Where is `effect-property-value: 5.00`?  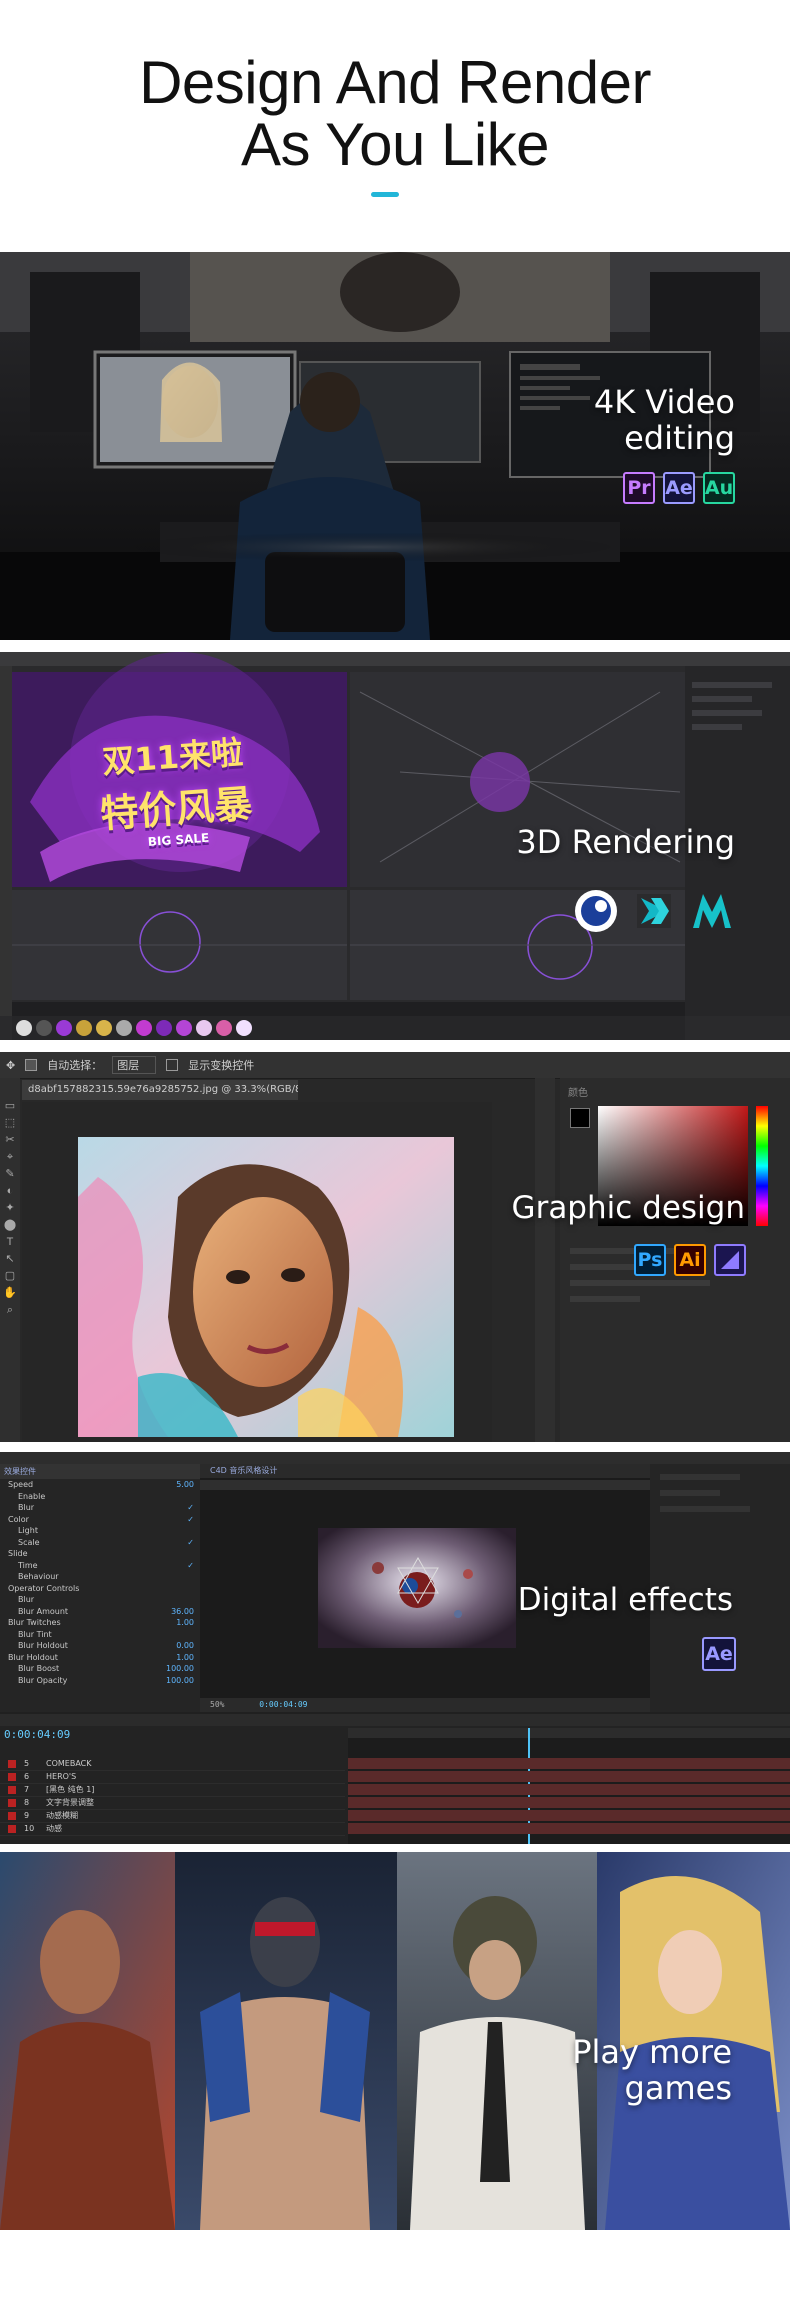 effect-property-value: 5.00 is located at coordinates (185, 1485).